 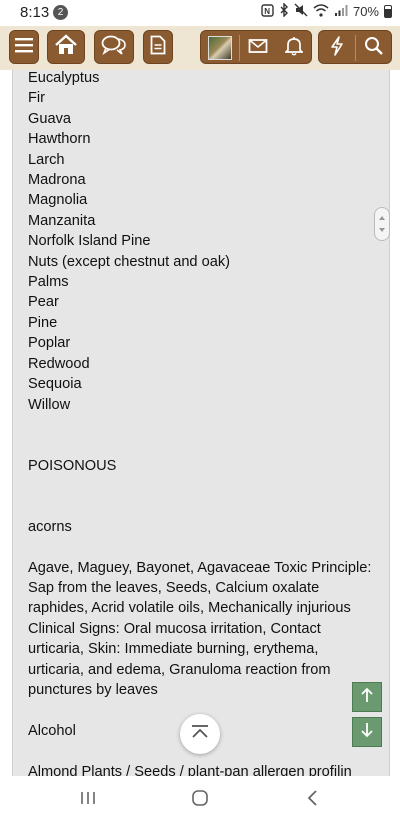 What do you see at coordinates (200, 13) in the screenshot?
I see `status-bar: 8:13 2 N 70%` at bounding box center [200, 13].